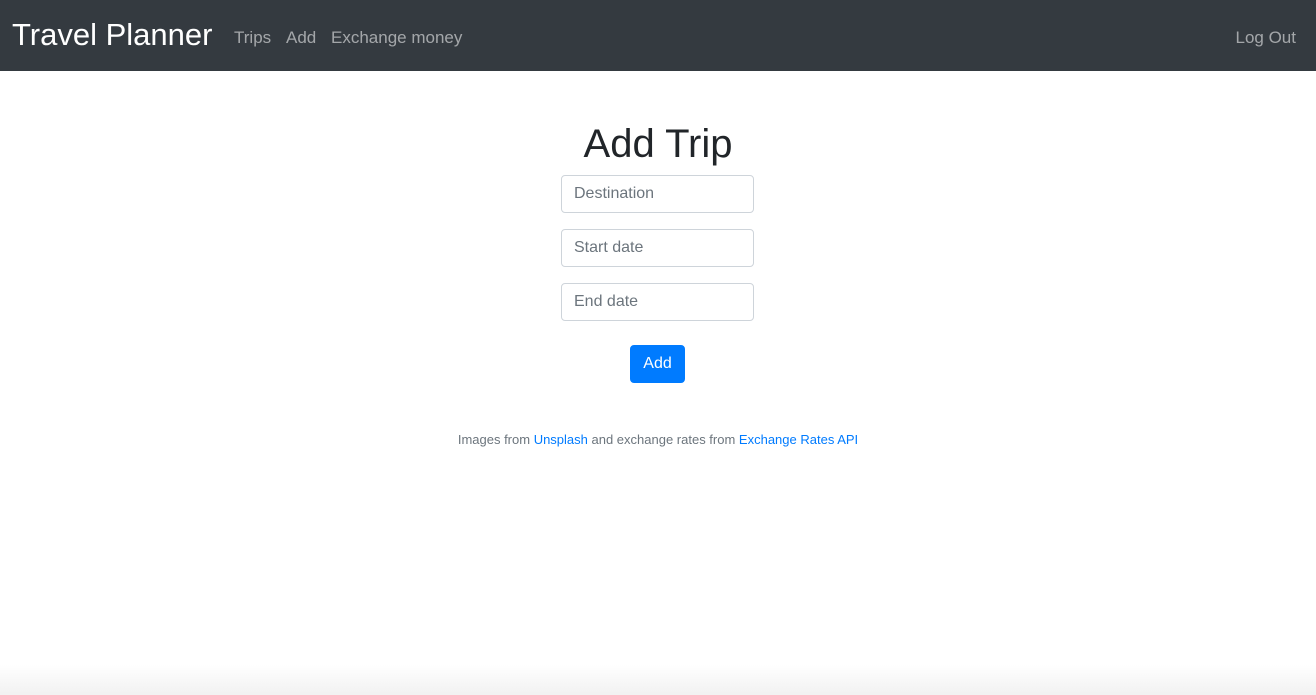 The width and height of the screenshot is (1316, 695). What do you see at coordinates (657, 302) in the screenshot?
I see `end-date-input` at bounding box center [657, 302].